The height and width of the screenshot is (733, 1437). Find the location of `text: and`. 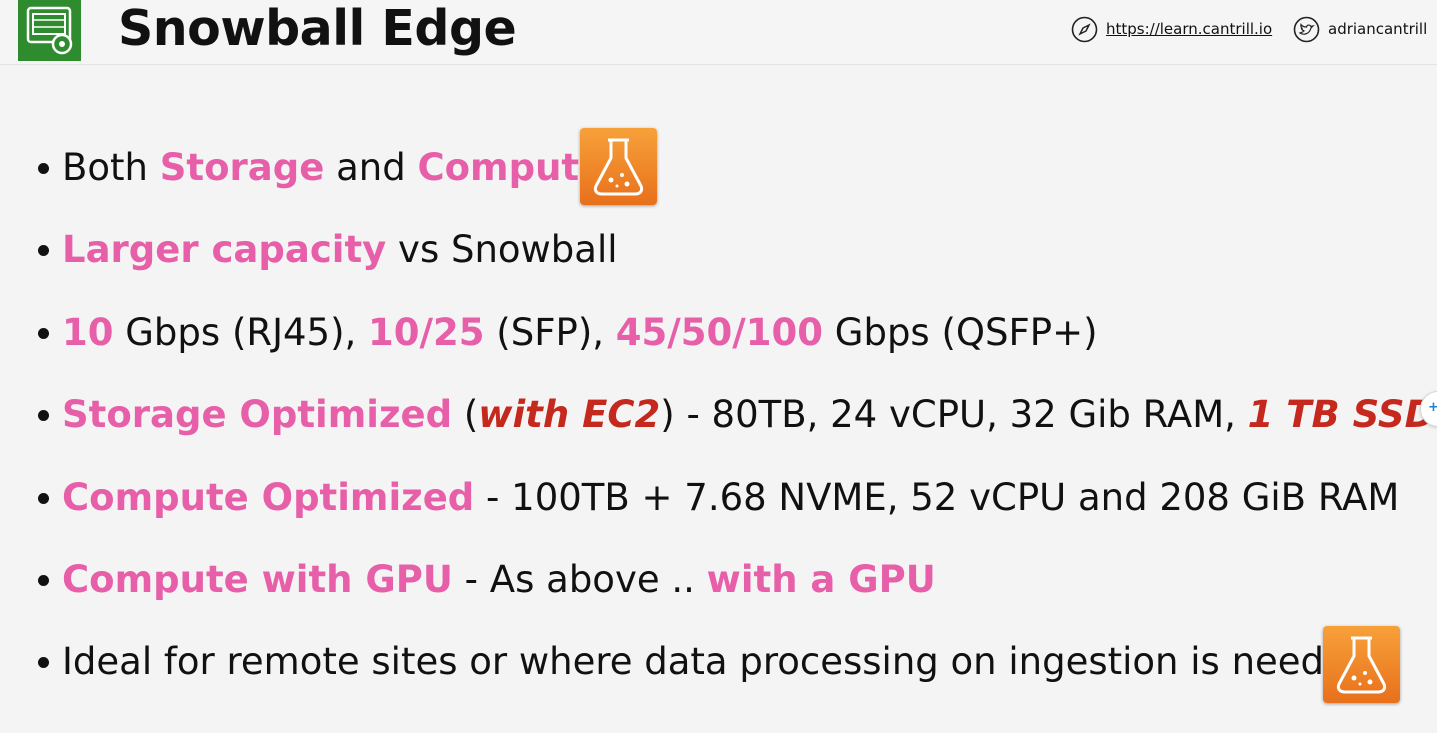

text: and is located at coordinates (371, 167).